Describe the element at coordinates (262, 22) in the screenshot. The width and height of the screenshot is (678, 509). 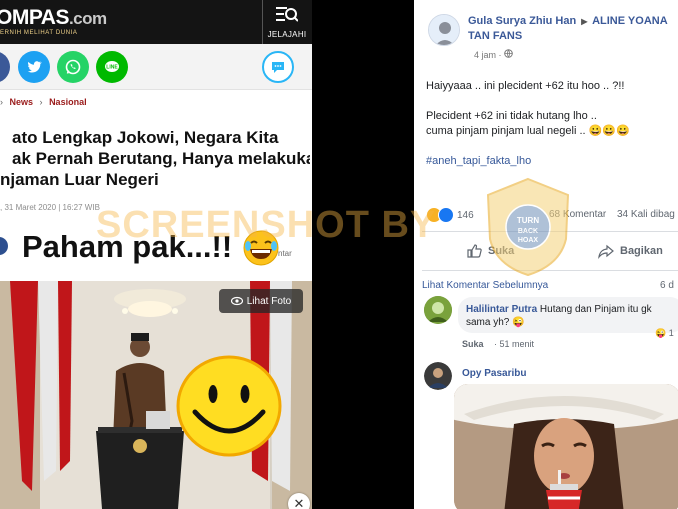
I see `header-divider` at that location.